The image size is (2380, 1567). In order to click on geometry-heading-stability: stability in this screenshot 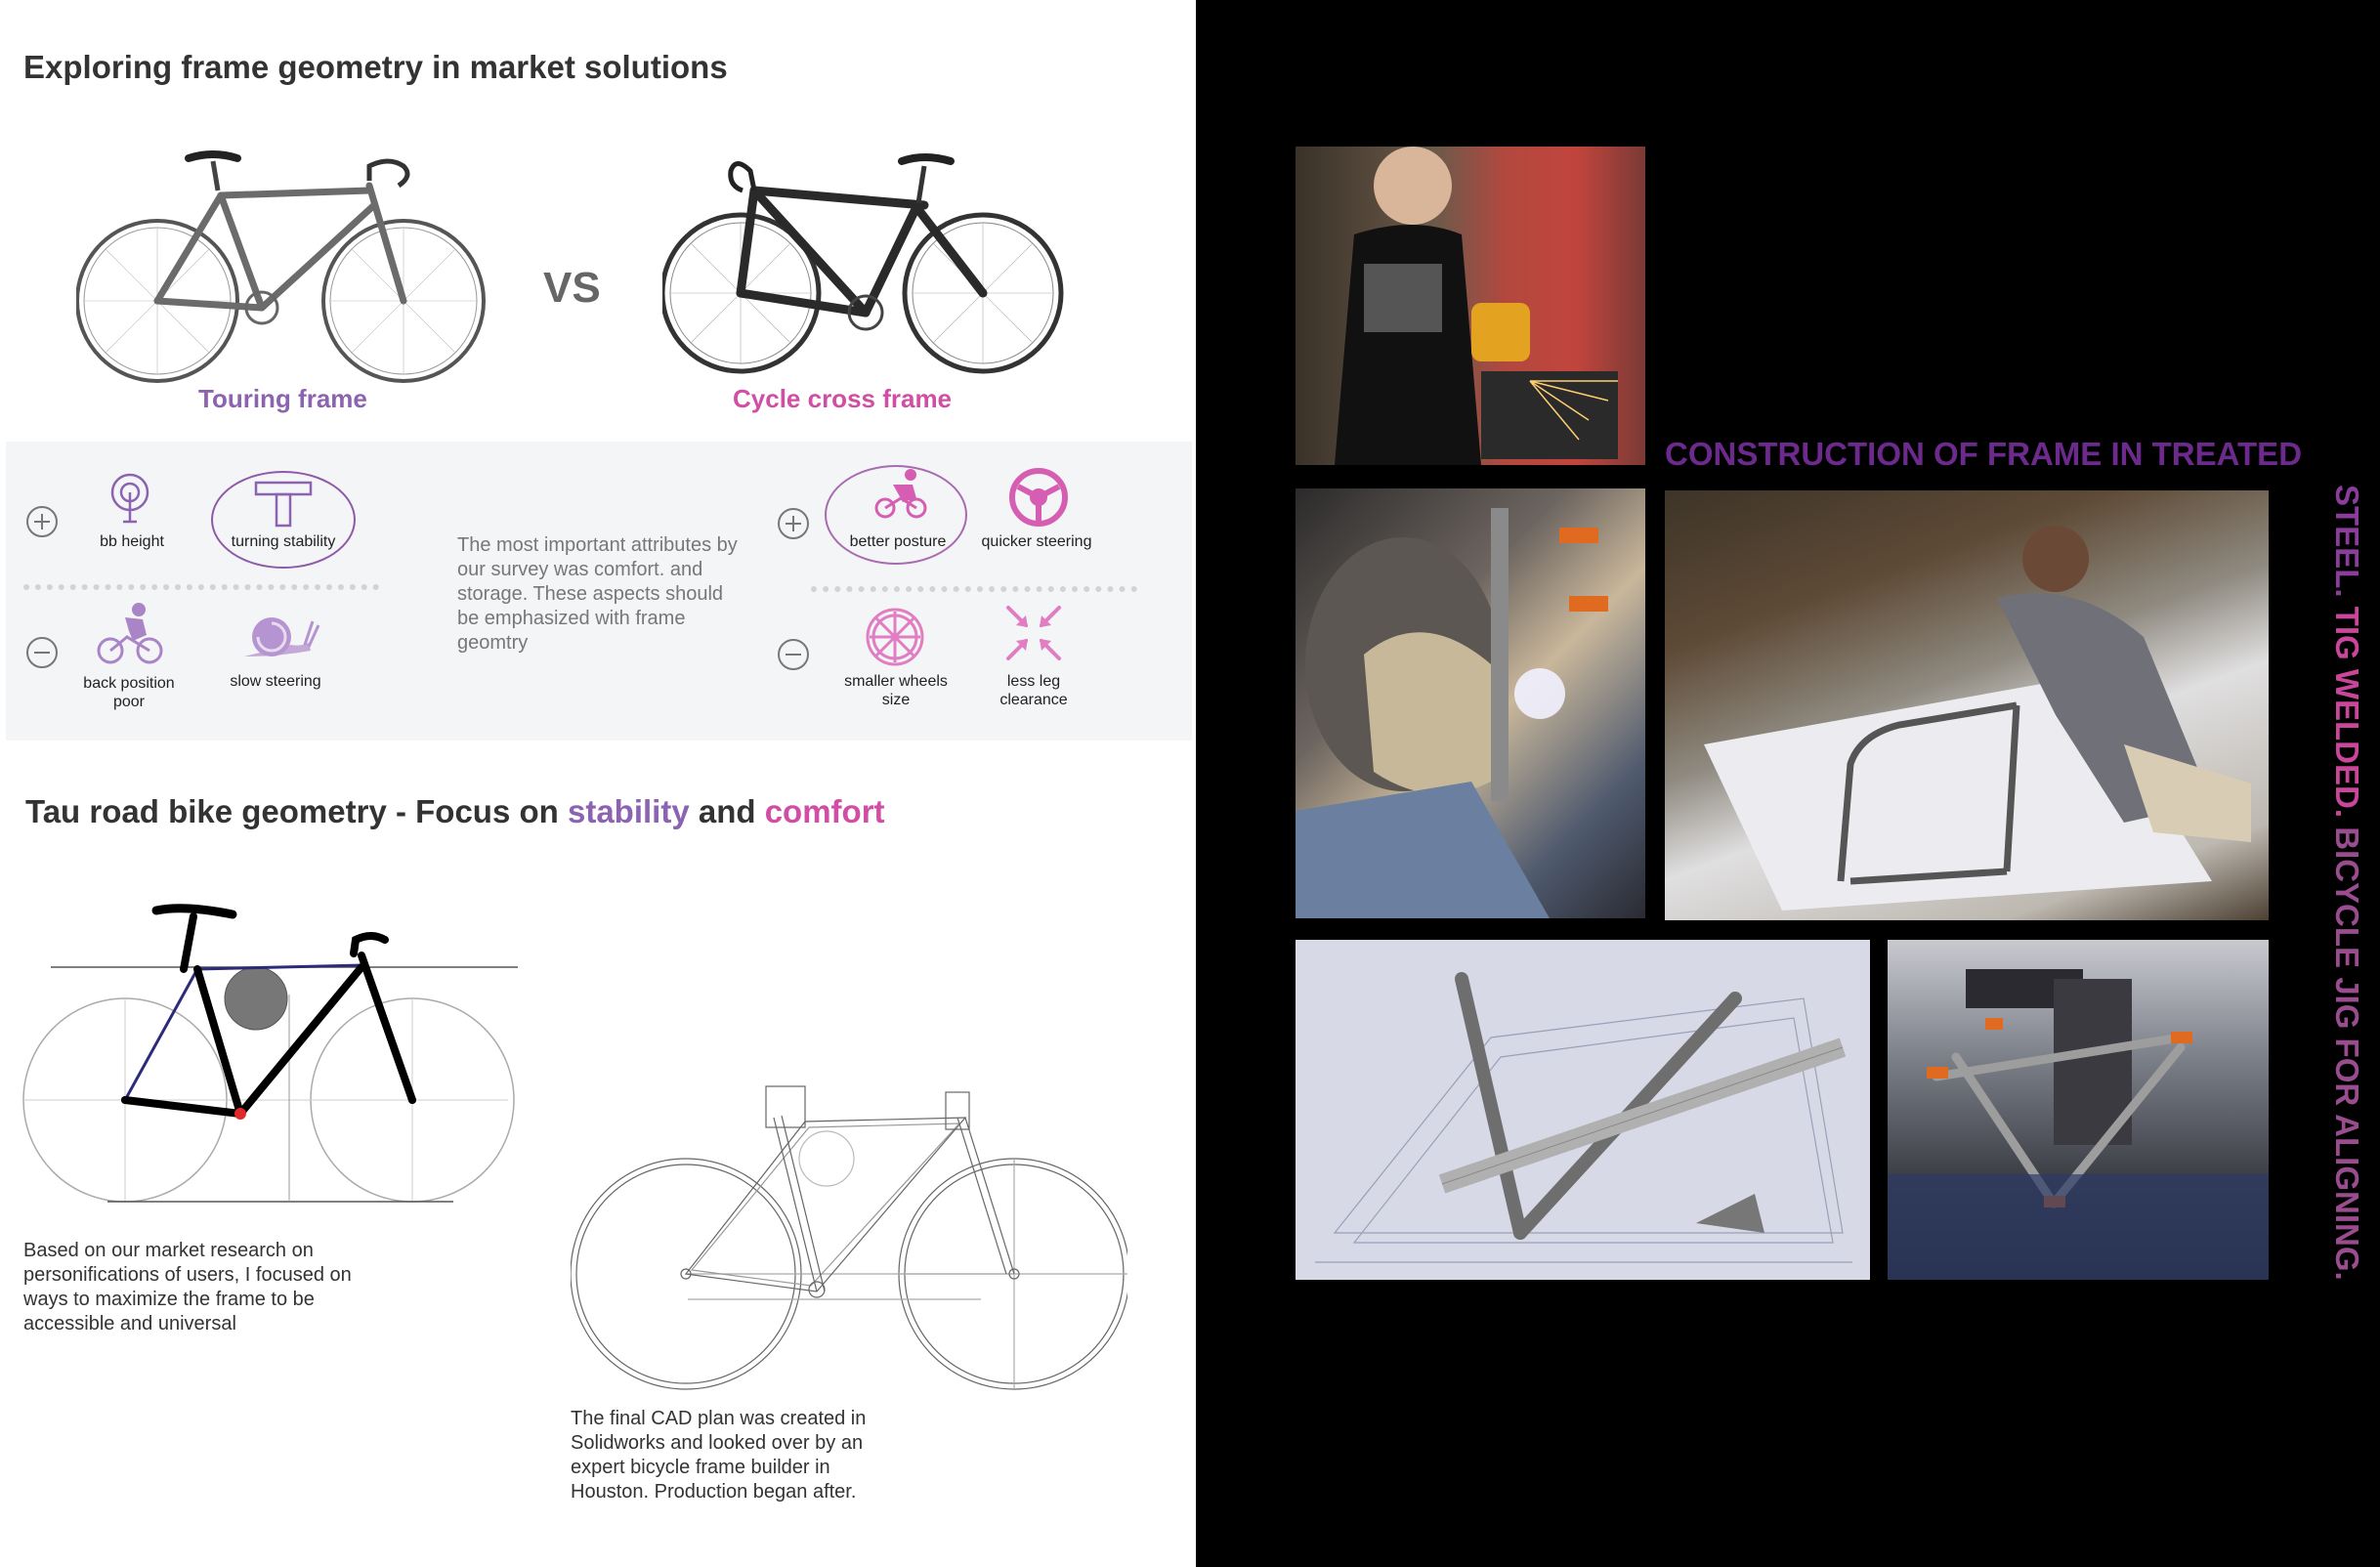, I will do `click(628, 811)`.